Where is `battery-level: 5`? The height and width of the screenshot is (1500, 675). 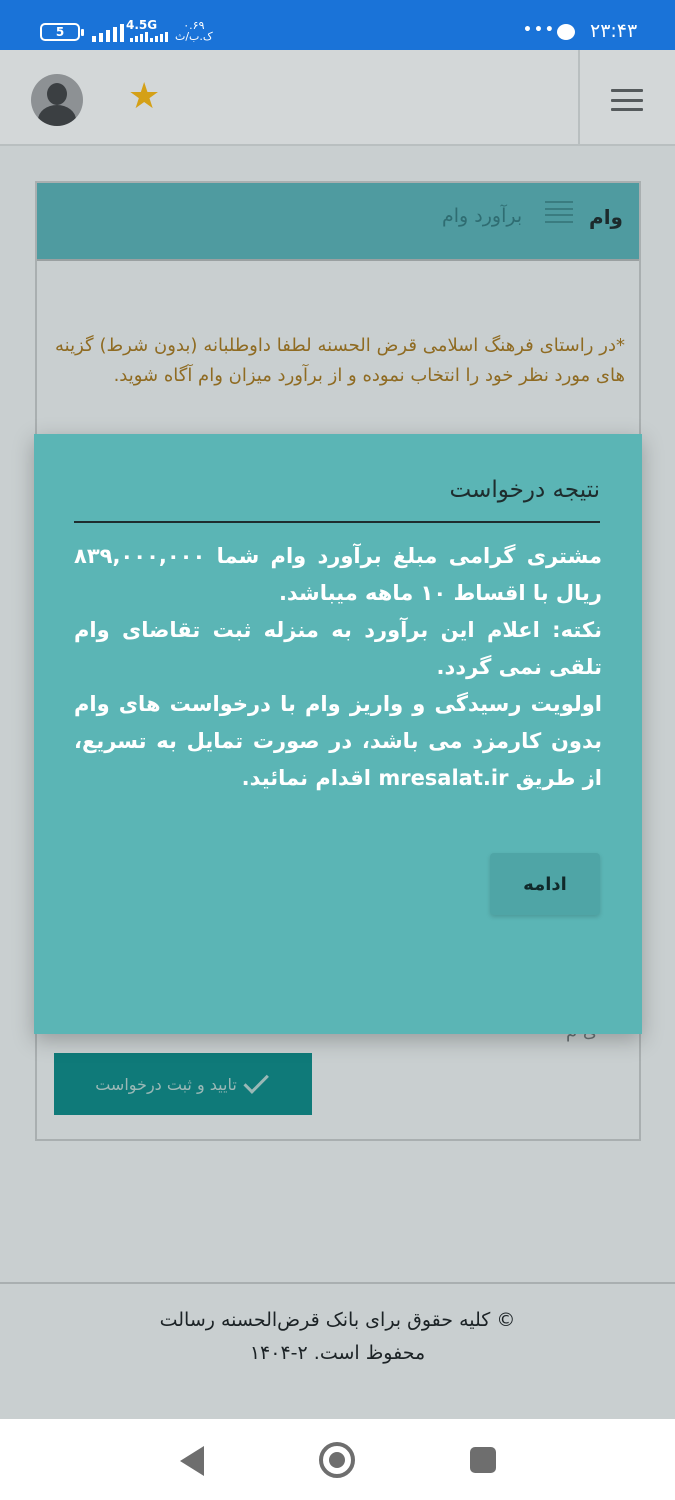
battery-level: 5 is located at coordinates (60, 32).